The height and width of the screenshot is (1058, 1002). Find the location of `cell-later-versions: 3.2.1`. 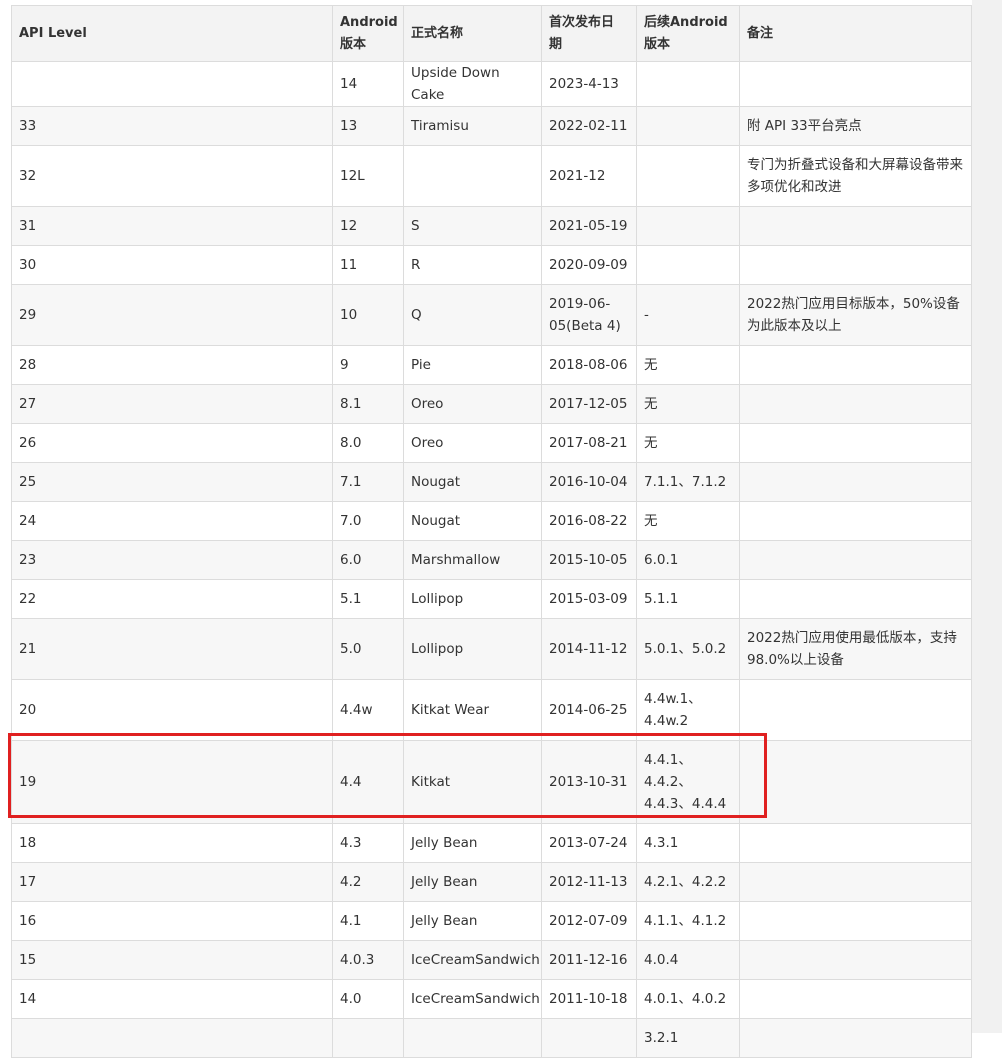

cell-later-versions: 3.2.1 is located at coordinates (688, 1038).